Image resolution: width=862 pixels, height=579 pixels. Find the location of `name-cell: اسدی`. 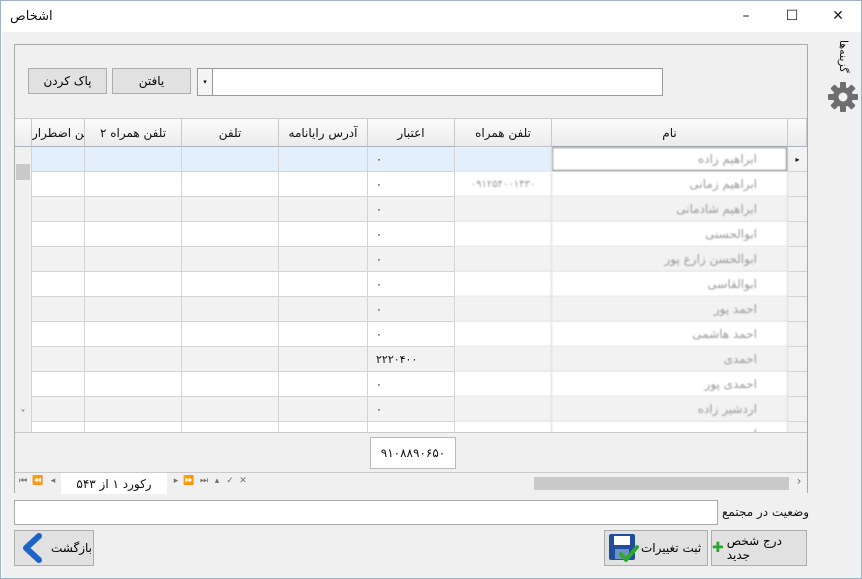

name-cell: اسدی is located at coordinates (670, 427).